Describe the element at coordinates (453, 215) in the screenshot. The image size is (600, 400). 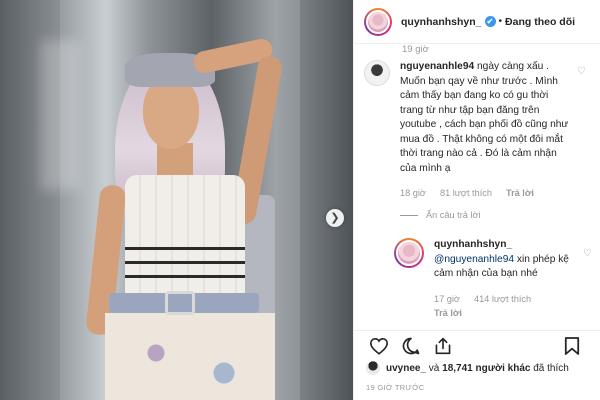
I see `hide-replies-label: Ẩn câu trả lời` at that location.